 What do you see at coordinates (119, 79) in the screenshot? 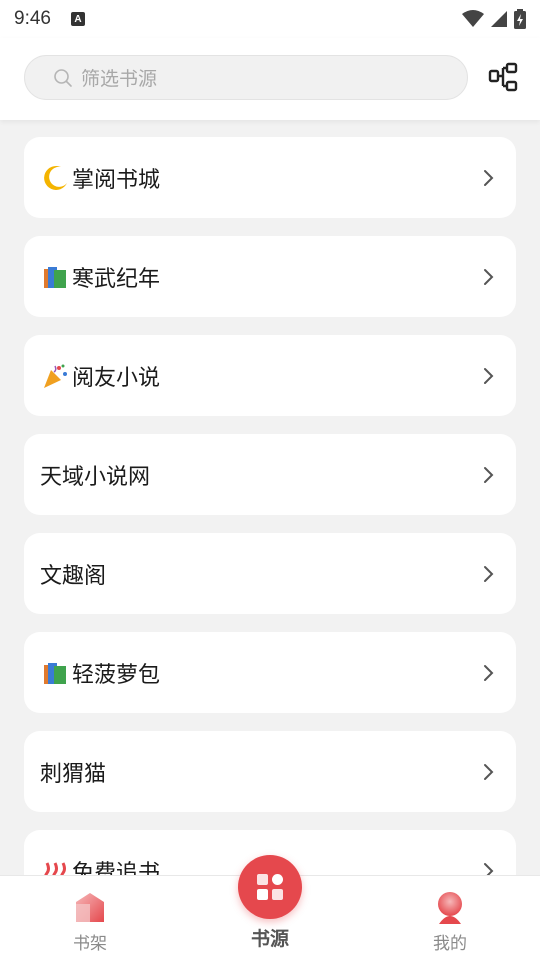
I see `search-placeholder: 筛选书源` at bounding box center [119, 79].